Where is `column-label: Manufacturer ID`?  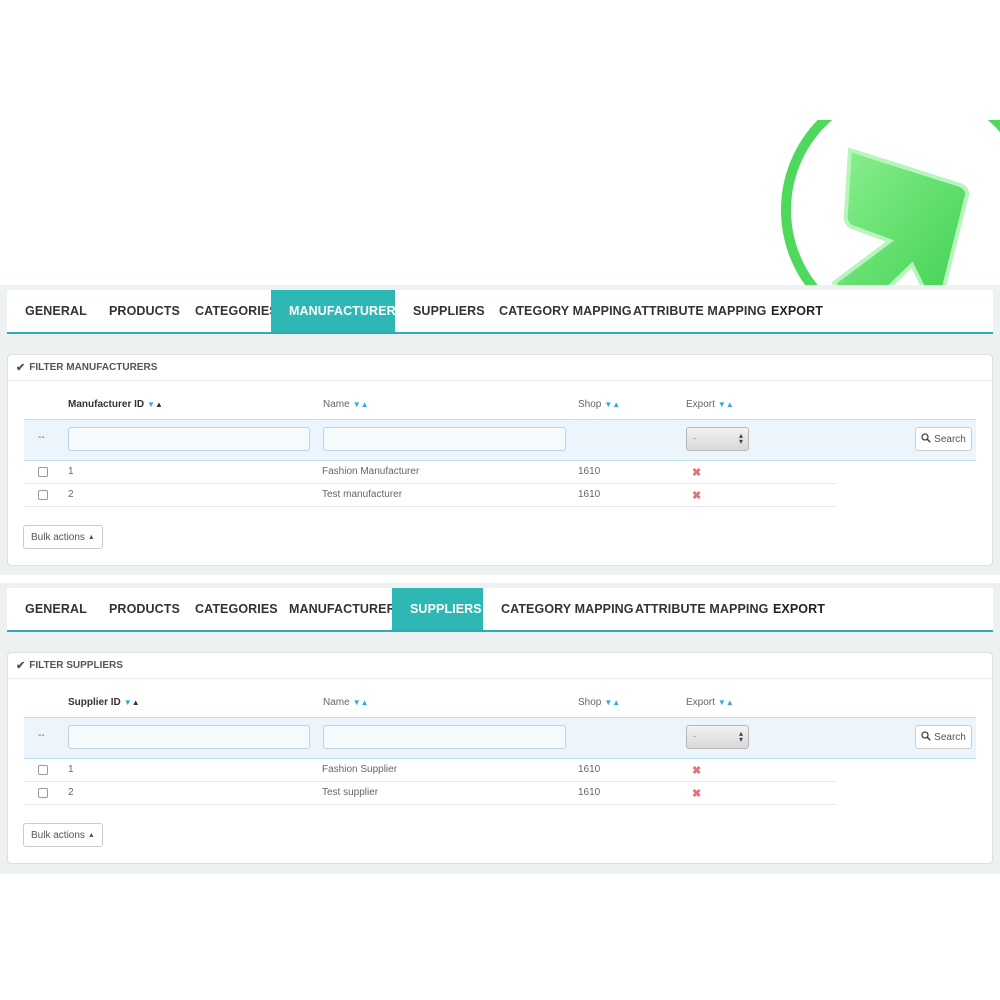
column-label: Manufacturer ID is located at coordinates (106, 404).